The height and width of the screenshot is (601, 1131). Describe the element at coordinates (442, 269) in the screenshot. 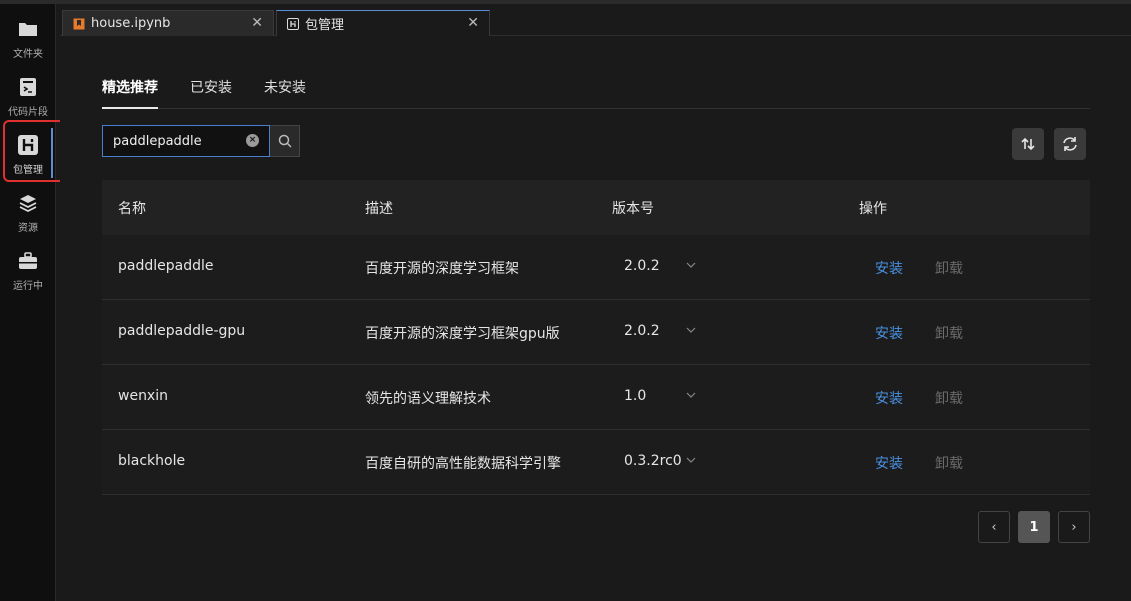

I see `package-description: 百度开源的深度学习框架` at that location.